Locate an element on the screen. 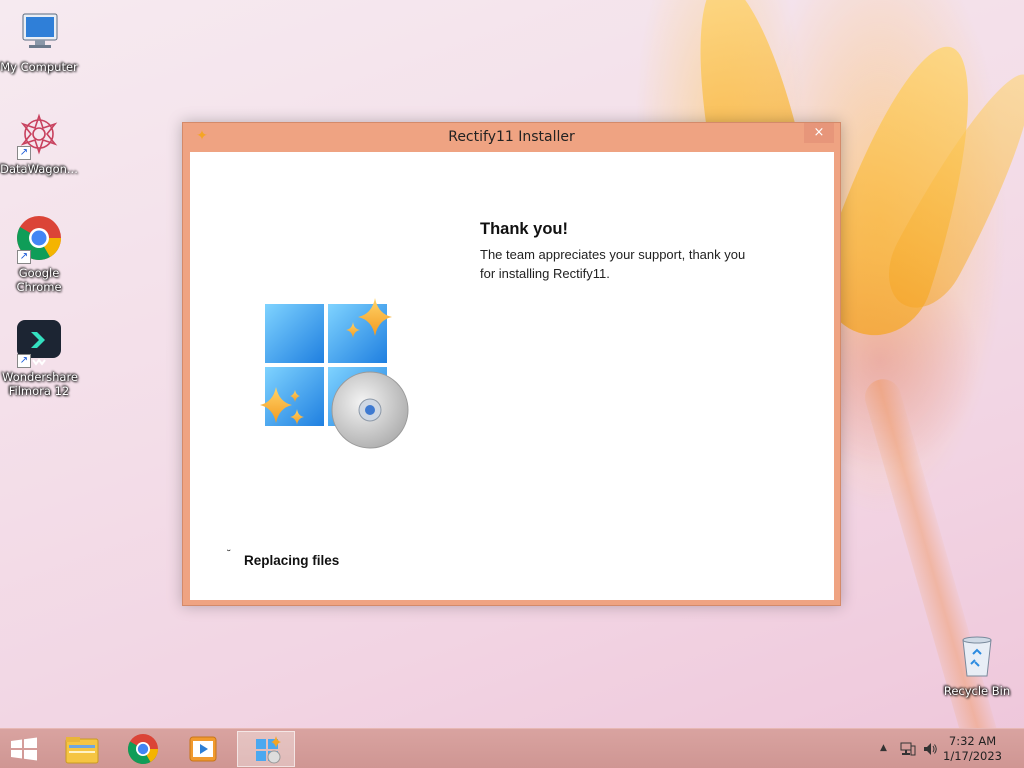 The height and width of the screenshot is (768, 1024). taskbar-clock: 7:32 AM 1/17/2023 is located at coordinates (972, 749).